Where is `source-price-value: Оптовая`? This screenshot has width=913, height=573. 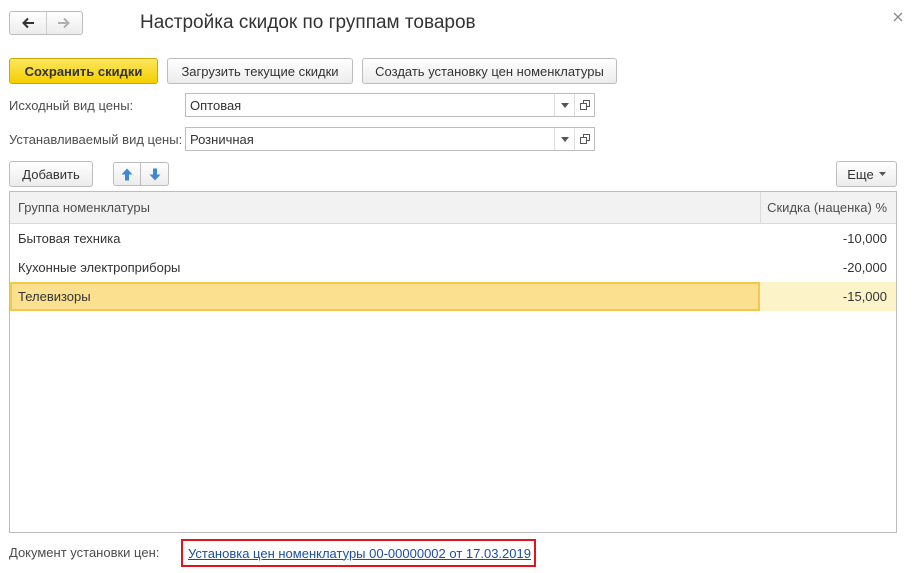 source-price-value: Оптовая is located at coordinates (370, 105).